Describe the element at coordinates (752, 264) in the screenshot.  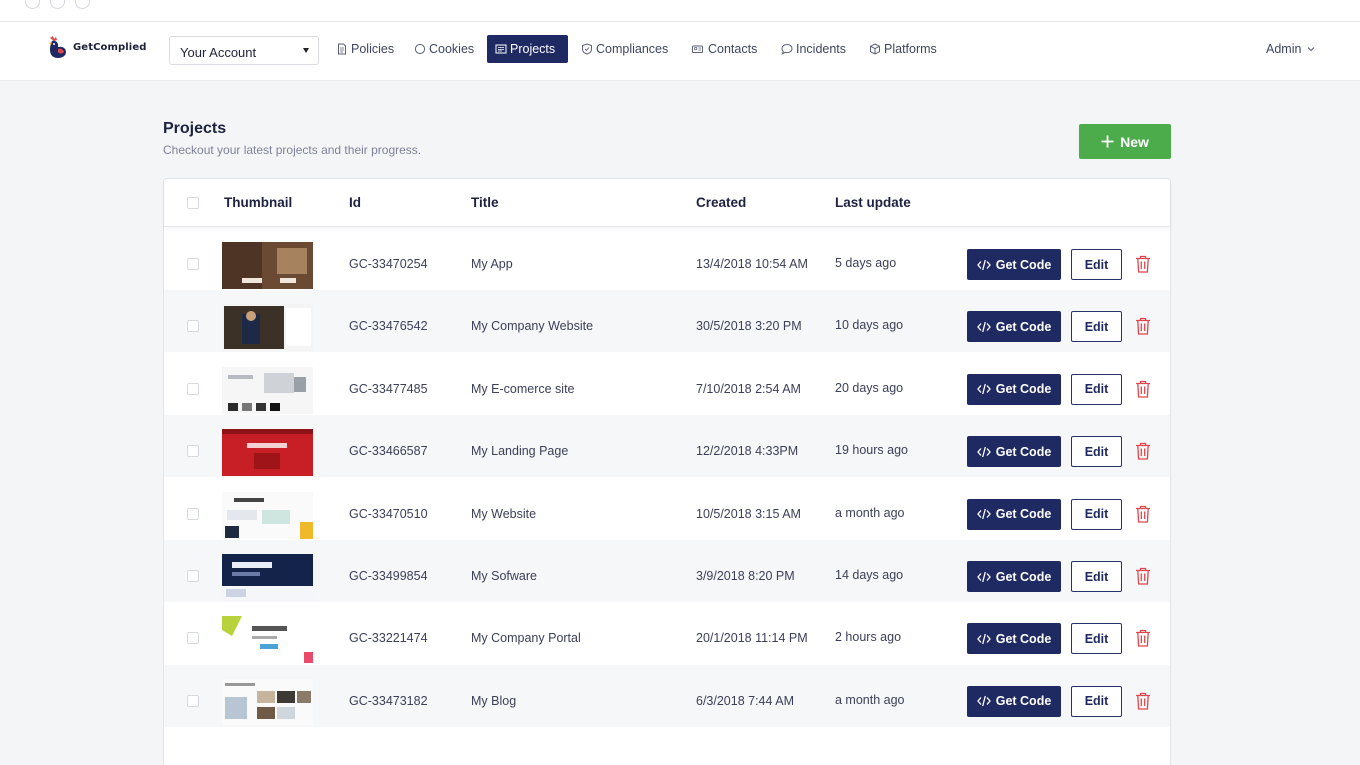
I see `project-created: 13/4/2018 10:54 AM` at that location.